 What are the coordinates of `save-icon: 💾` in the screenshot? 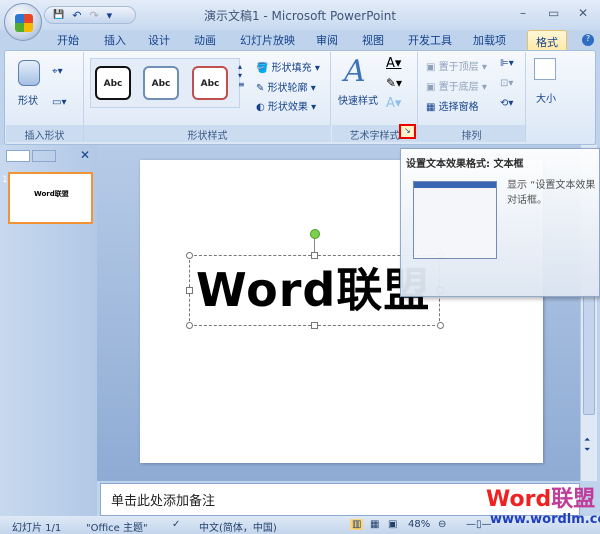 It's located at (58, 15).